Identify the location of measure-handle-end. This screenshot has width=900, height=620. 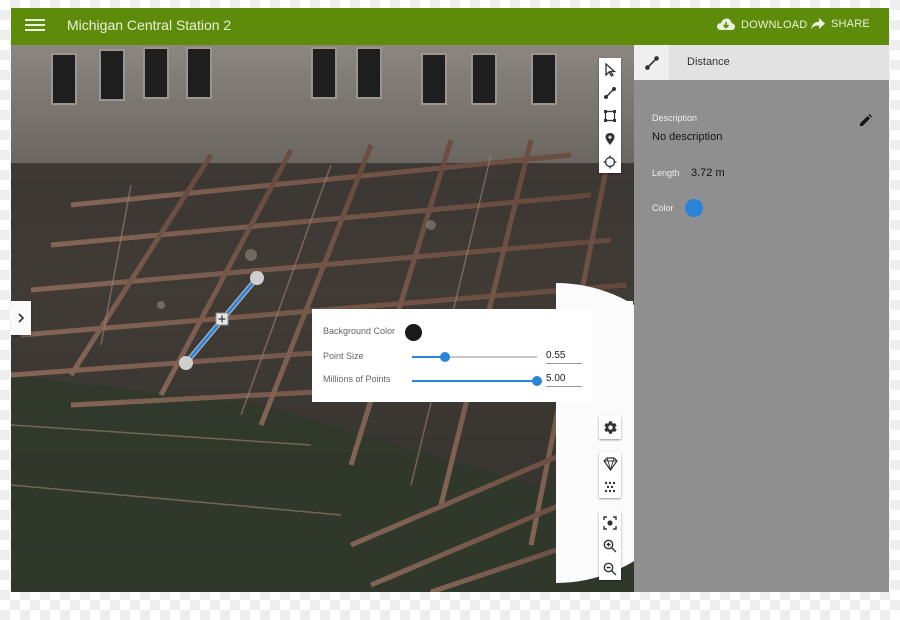
(186, 363).